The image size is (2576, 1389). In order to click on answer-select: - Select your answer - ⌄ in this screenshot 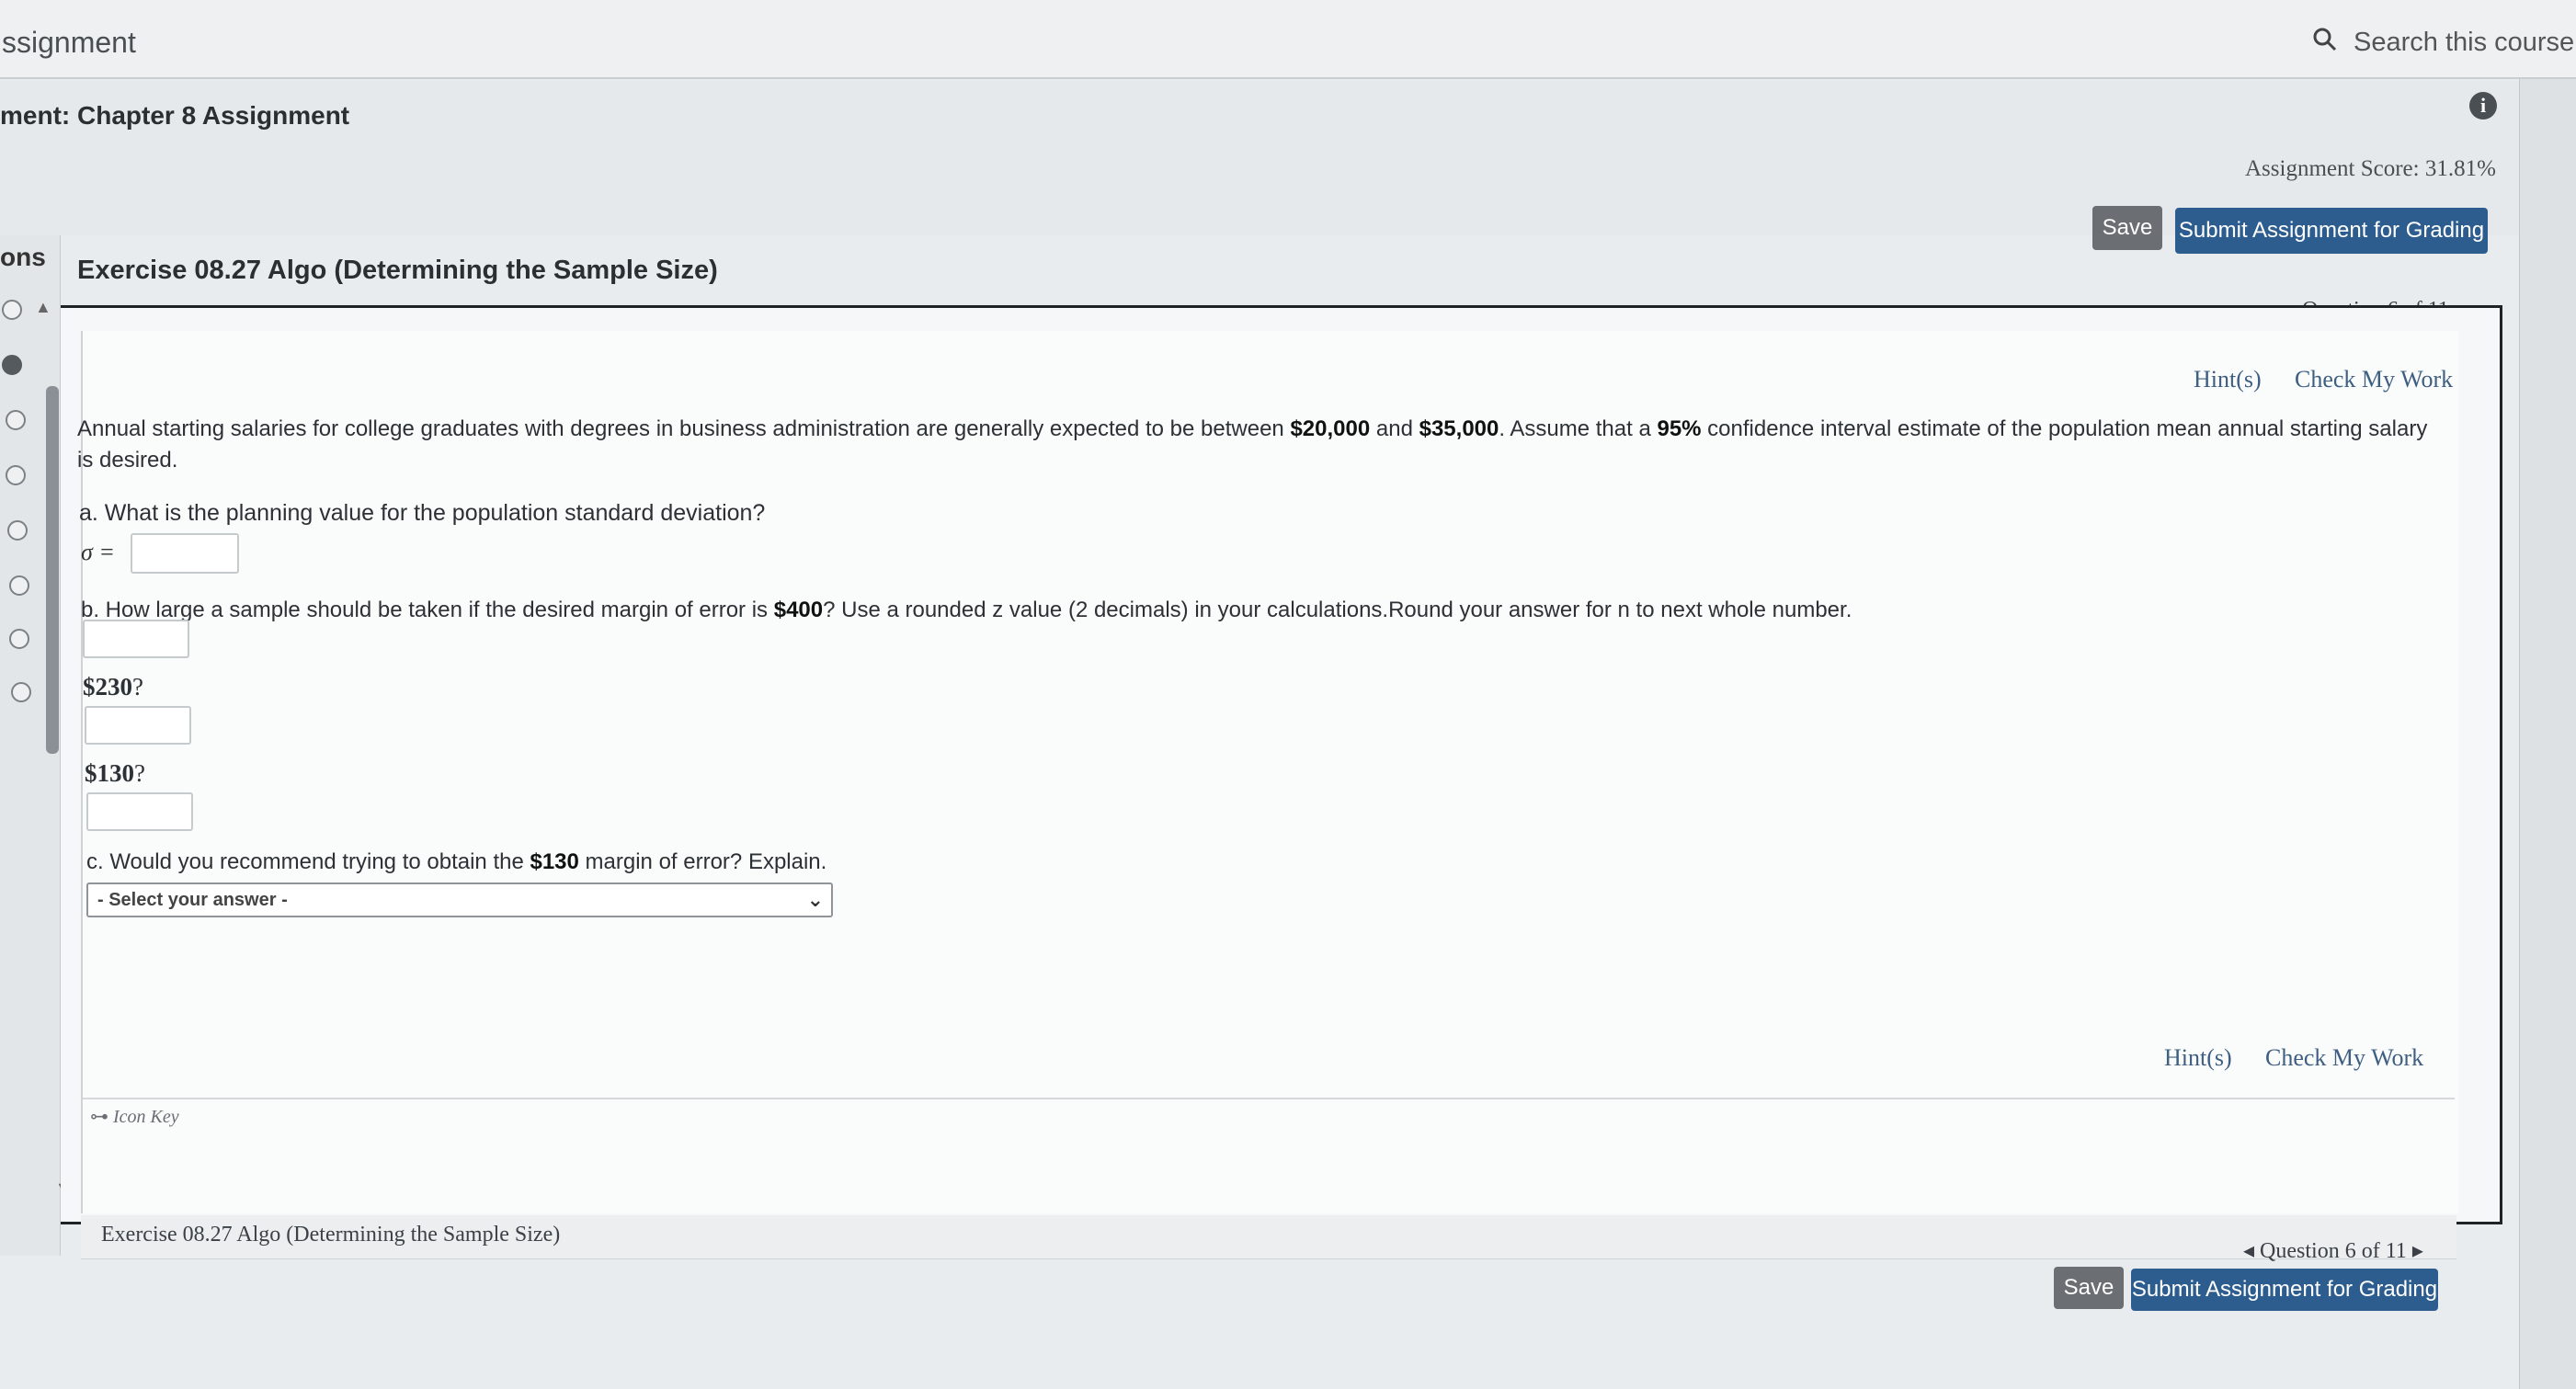, I will do `click(459, 899)`.